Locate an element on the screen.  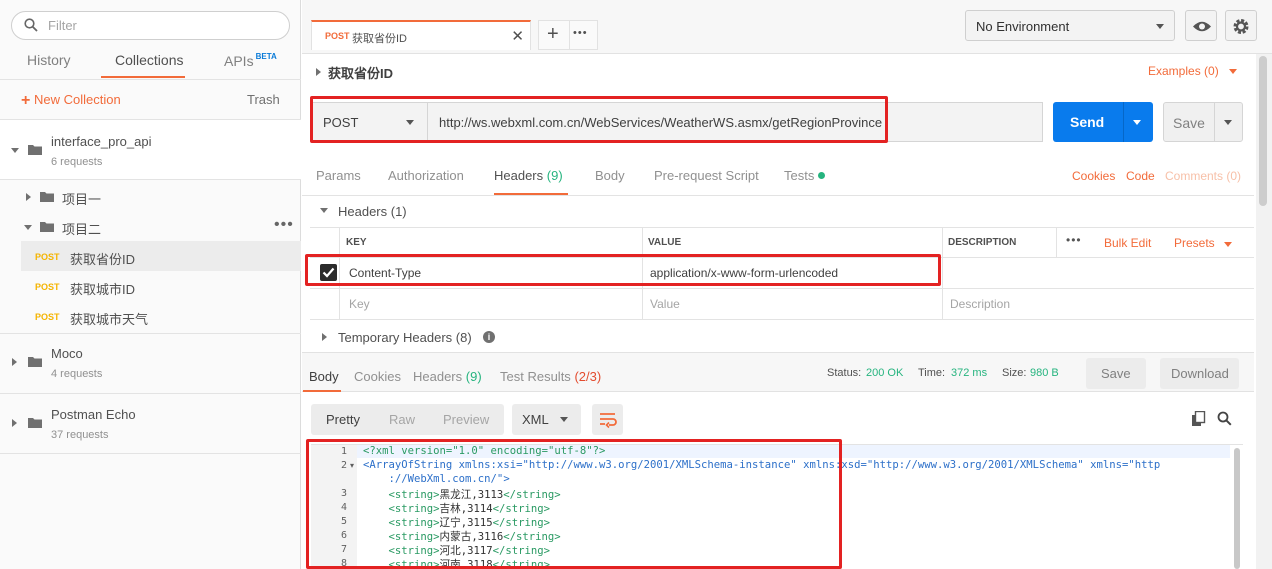
bulk-edit-link: Bulk Edit is located at coordinates (1127, 243).